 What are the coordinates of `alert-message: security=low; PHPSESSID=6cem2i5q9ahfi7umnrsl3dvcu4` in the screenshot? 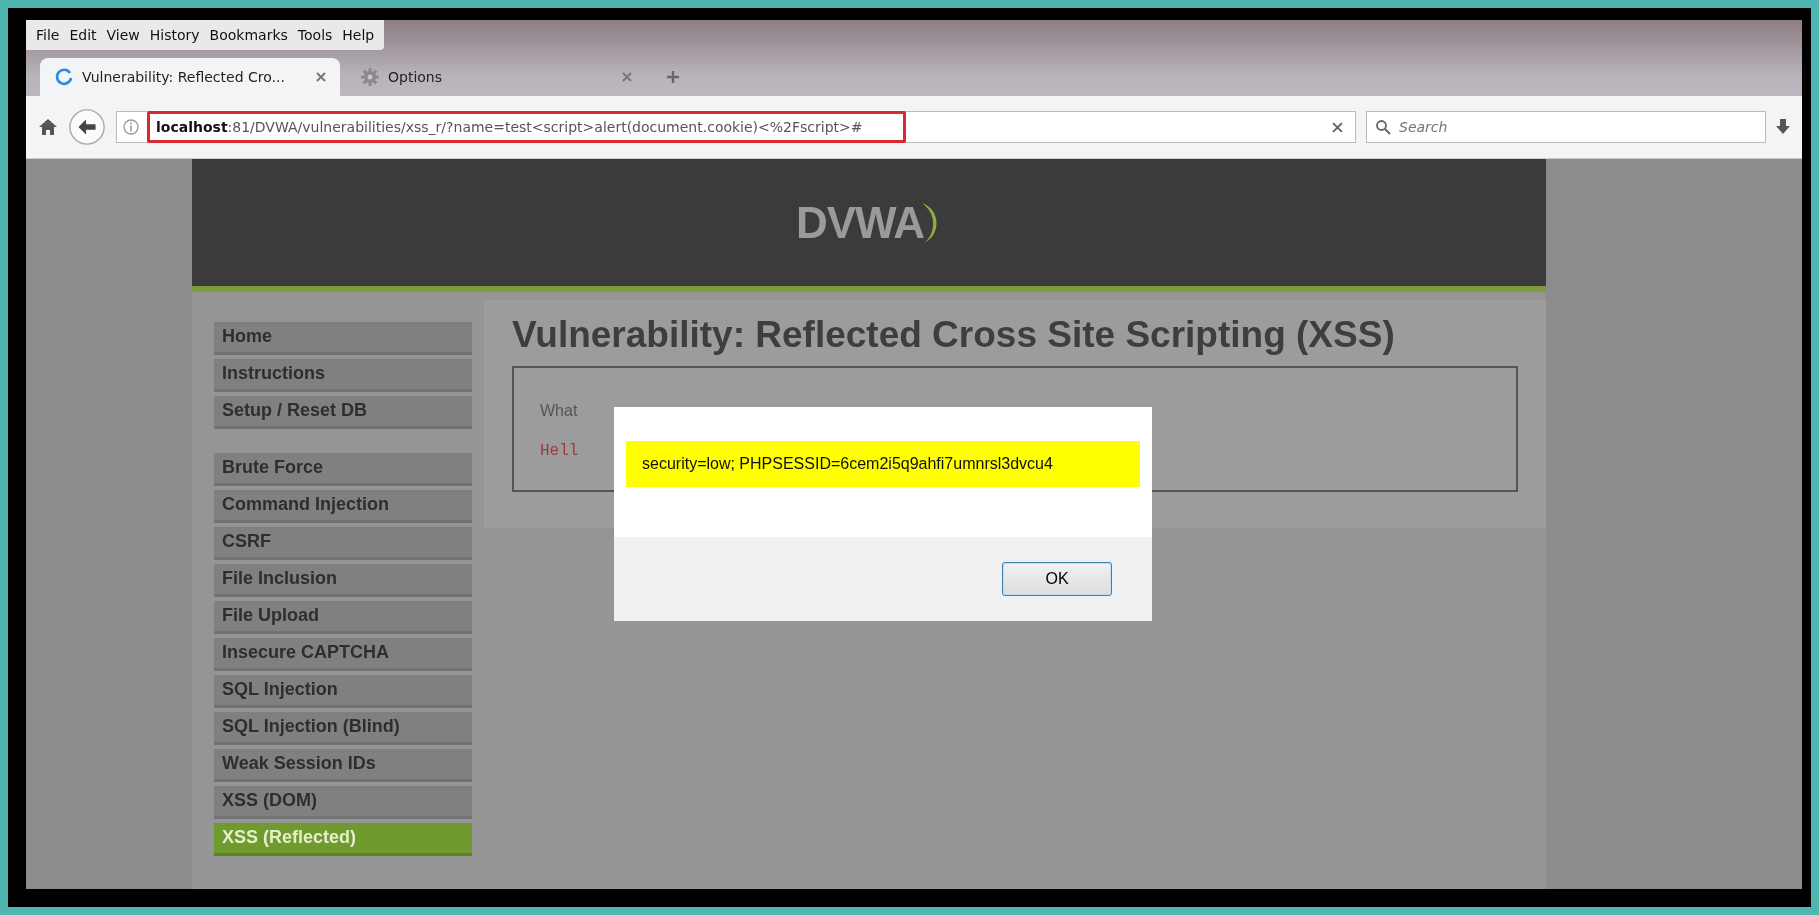 It's located at (883, 464).